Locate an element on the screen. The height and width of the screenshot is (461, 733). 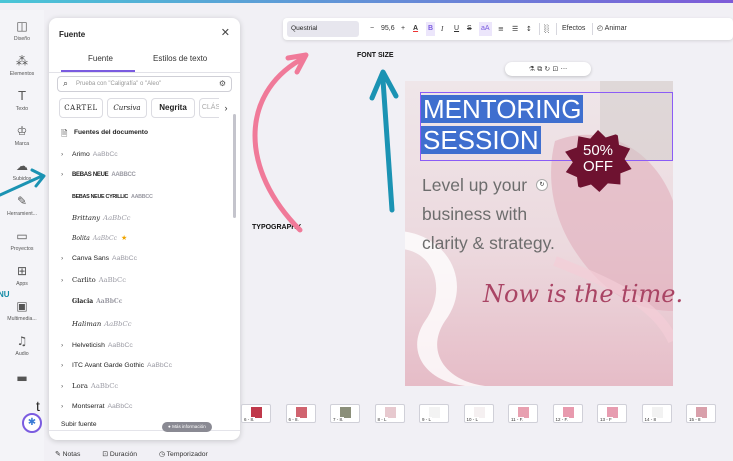
underline-button: U is located at coordinates (456, 29).